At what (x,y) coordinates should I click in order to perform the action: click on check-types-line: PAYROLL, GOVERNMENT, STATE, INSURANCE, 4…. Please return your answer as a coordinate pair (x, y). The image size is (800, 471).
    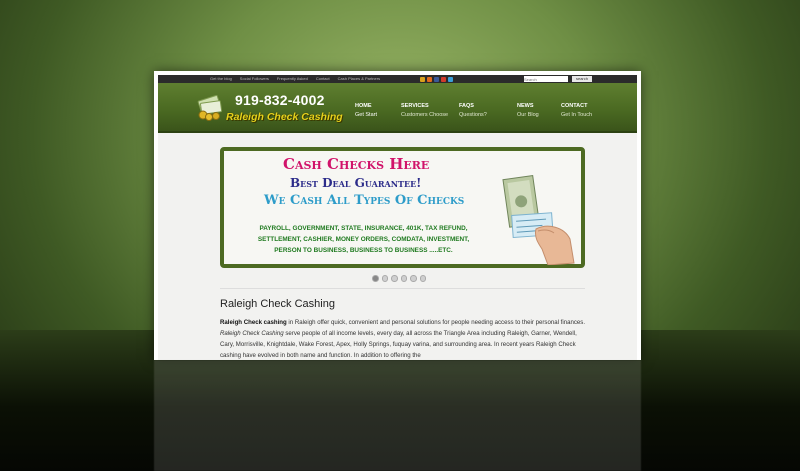
    Looking at the image, I should click on (363, 228).